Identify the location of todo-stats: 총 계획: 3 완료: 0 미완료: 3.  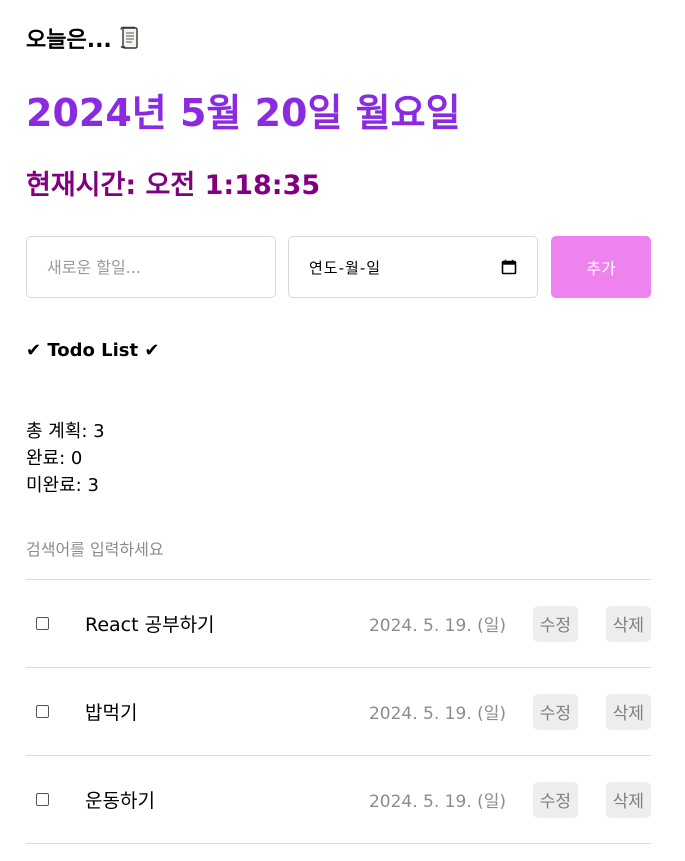
(65, 458).